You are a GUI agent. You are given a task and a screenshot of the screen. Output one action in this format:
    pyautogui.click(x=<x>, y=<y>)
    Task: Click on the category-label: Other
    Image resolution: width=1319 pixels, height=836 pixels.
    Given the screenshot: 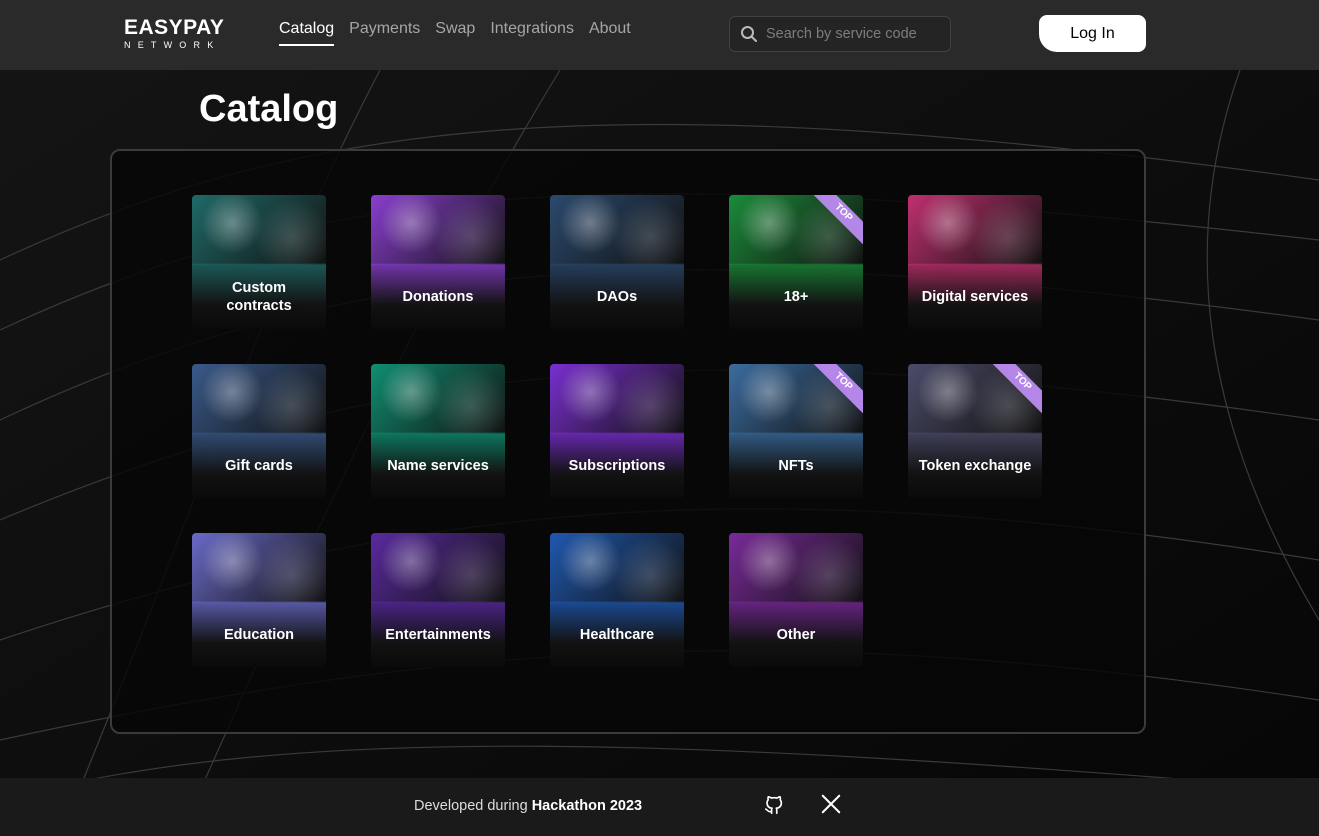 What is the action you would take?
    pyautogui.click(x=796, y=635)
    